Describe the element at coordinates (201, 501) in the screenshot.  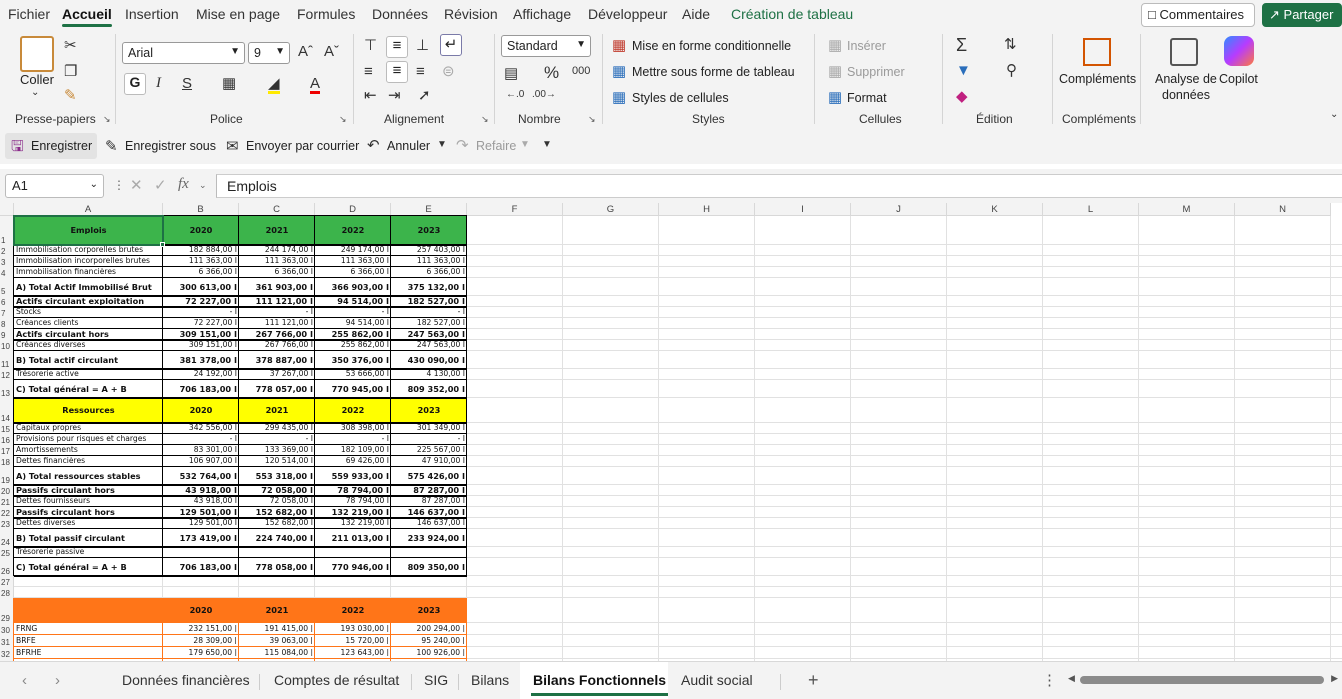
I see `value-cell: 43 918,00 I` at that location.